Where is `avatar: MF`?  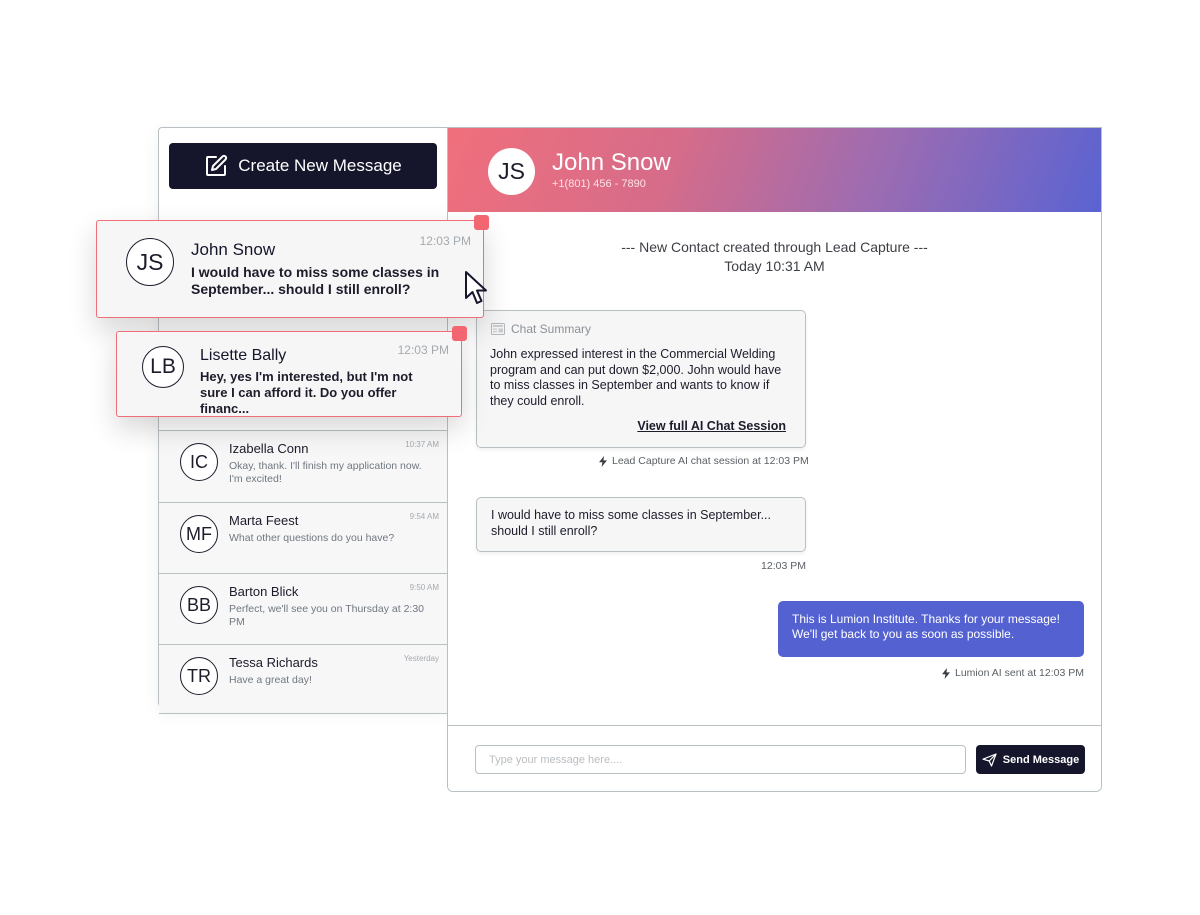
avatar: MF is located at coordinates (199, 534).